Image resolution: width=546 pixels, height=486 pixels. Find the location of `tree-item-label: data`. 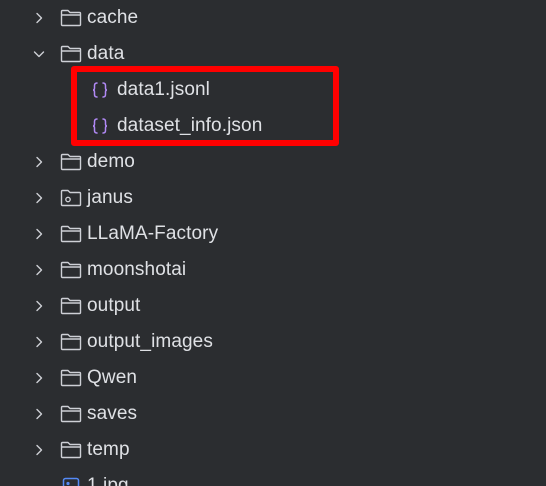

tree-item-label: data is located at coordinates (106, 53).